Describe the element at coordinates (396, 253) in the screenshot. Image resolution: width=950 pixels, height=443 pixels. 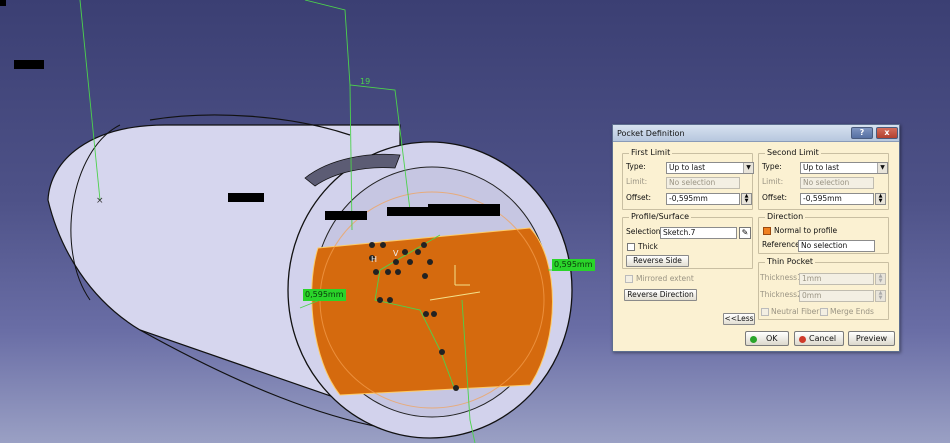
I see `sketch-v-label: V` at that location.